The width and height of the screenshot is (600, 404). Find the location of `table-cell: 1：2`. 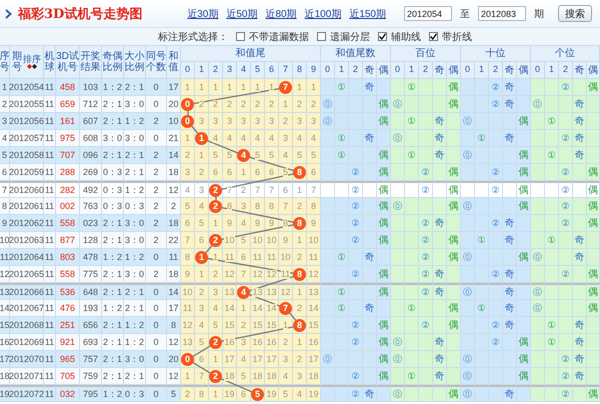

table-cell: 1：2 is located at coordinates (113, 308).